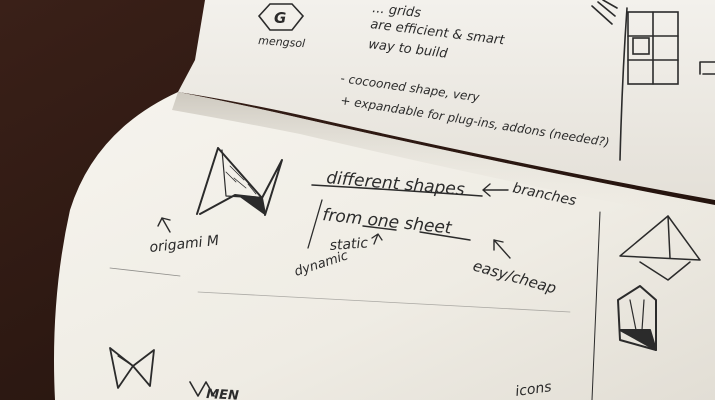 This screenshot has width=715, height=400. I want to click on hexagon-letter: G, so click(280, 18).